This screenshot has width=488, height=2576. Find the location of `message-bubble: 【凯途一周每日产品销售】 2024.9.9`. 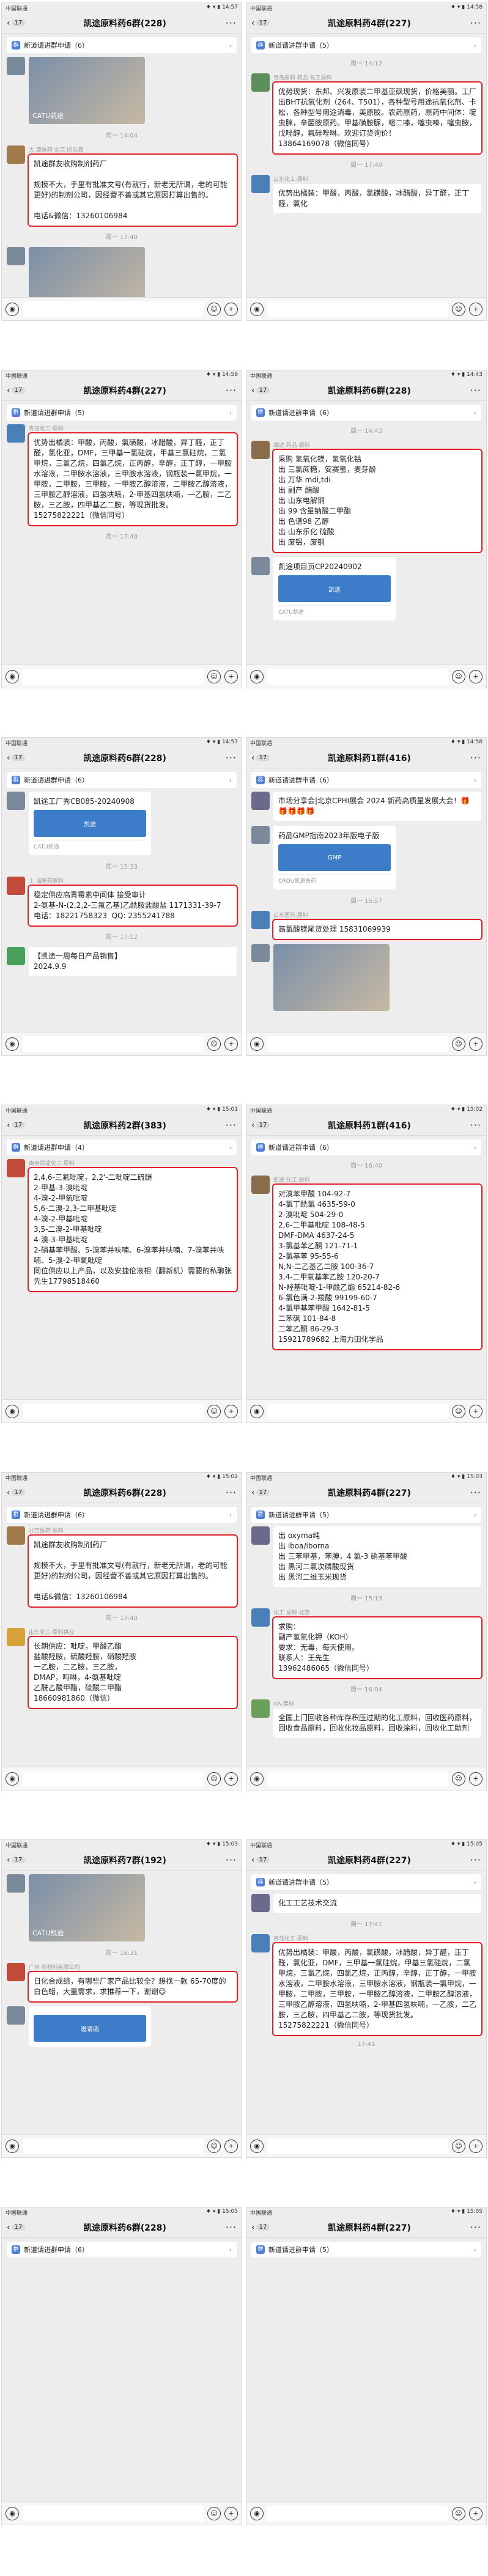

message-bubble: 【凯途一周每日产品销售】 2024.9.9 is located at coordinates (133, 961).